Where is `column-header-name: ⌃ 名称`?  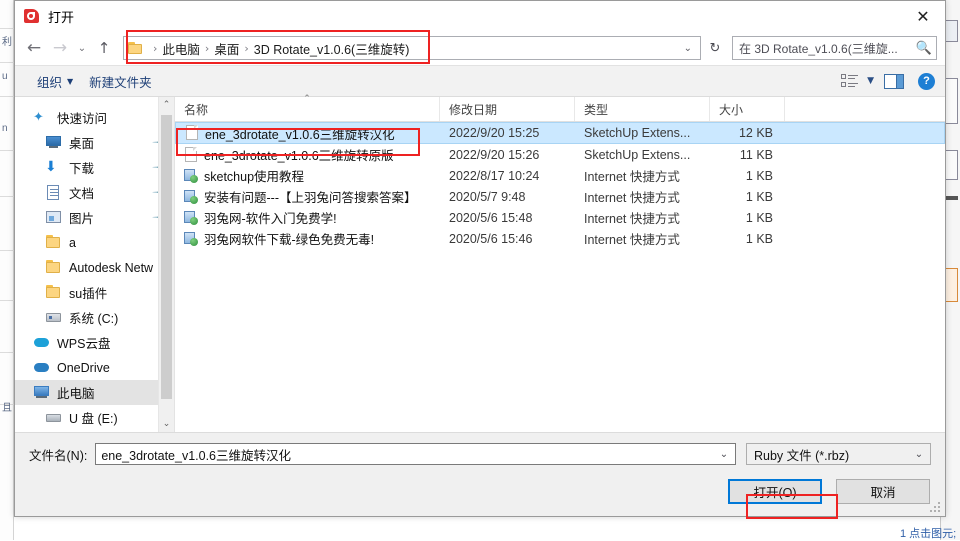
column-header-name: ⌃ 名称 is located at coordinates (307, 109).